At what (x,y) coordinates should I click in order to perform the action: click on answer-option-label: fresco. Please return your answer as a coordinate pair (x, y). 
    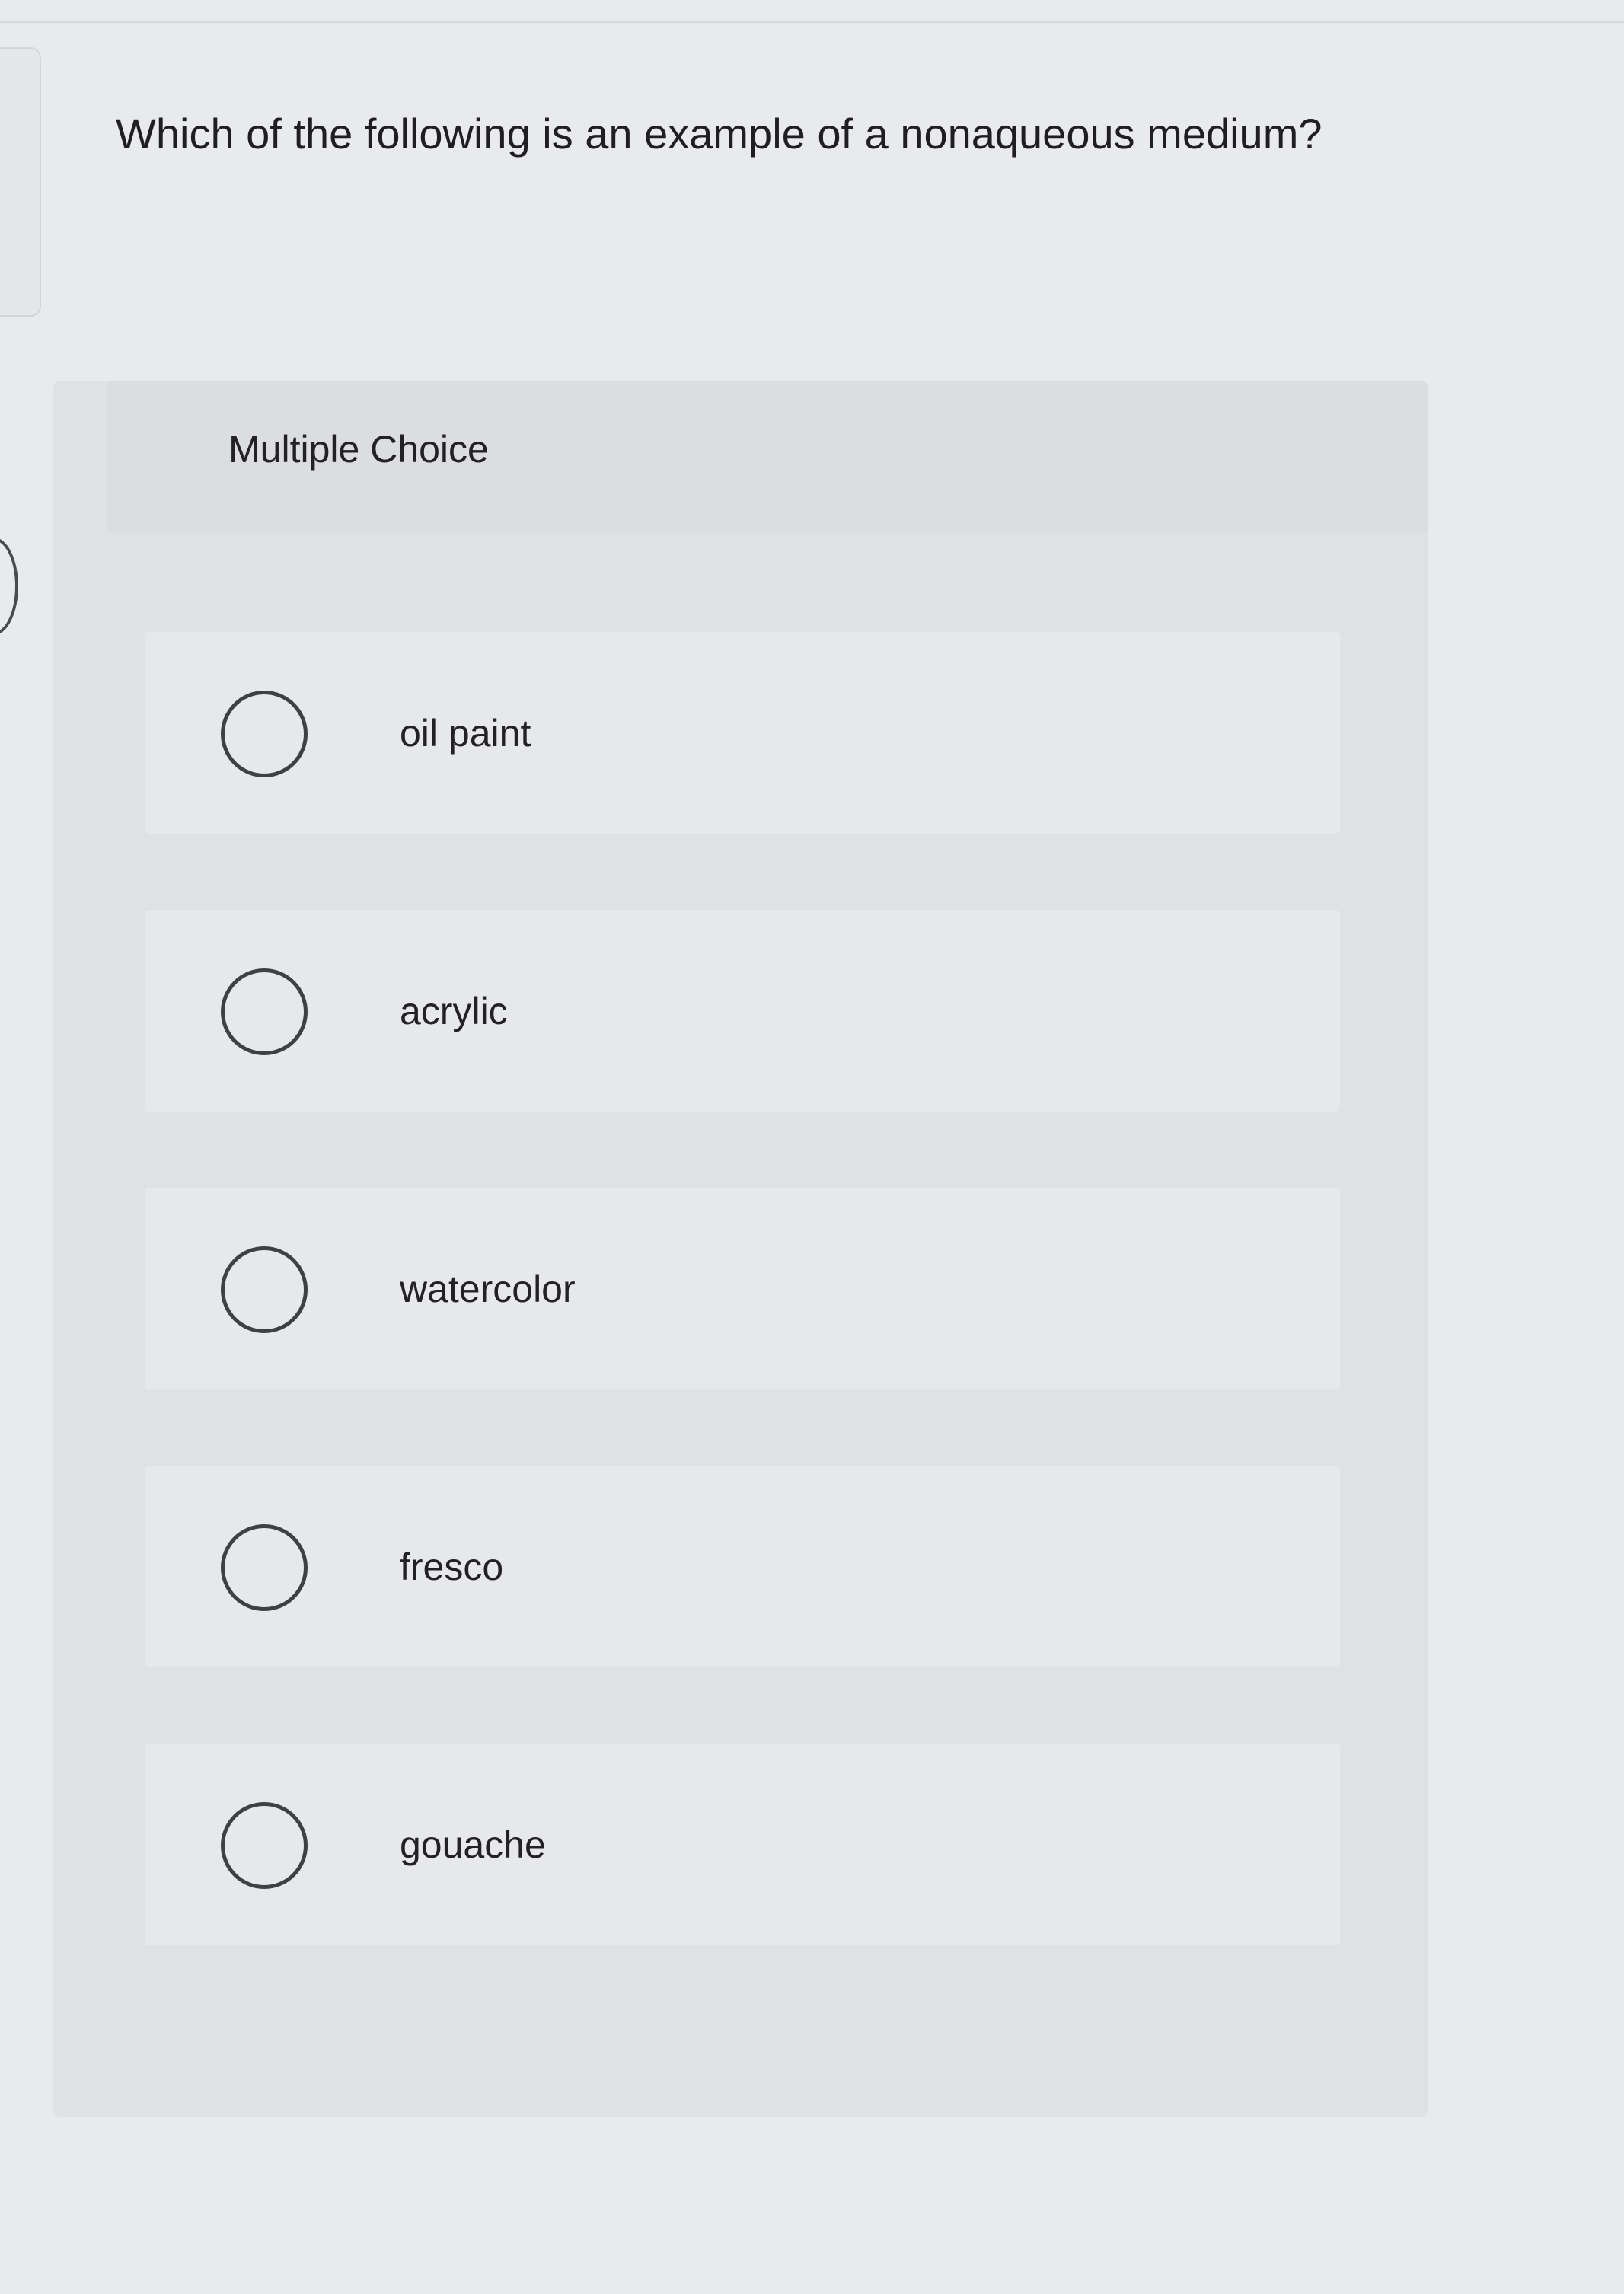
    Looking at the image, I should click on (451, 1567).